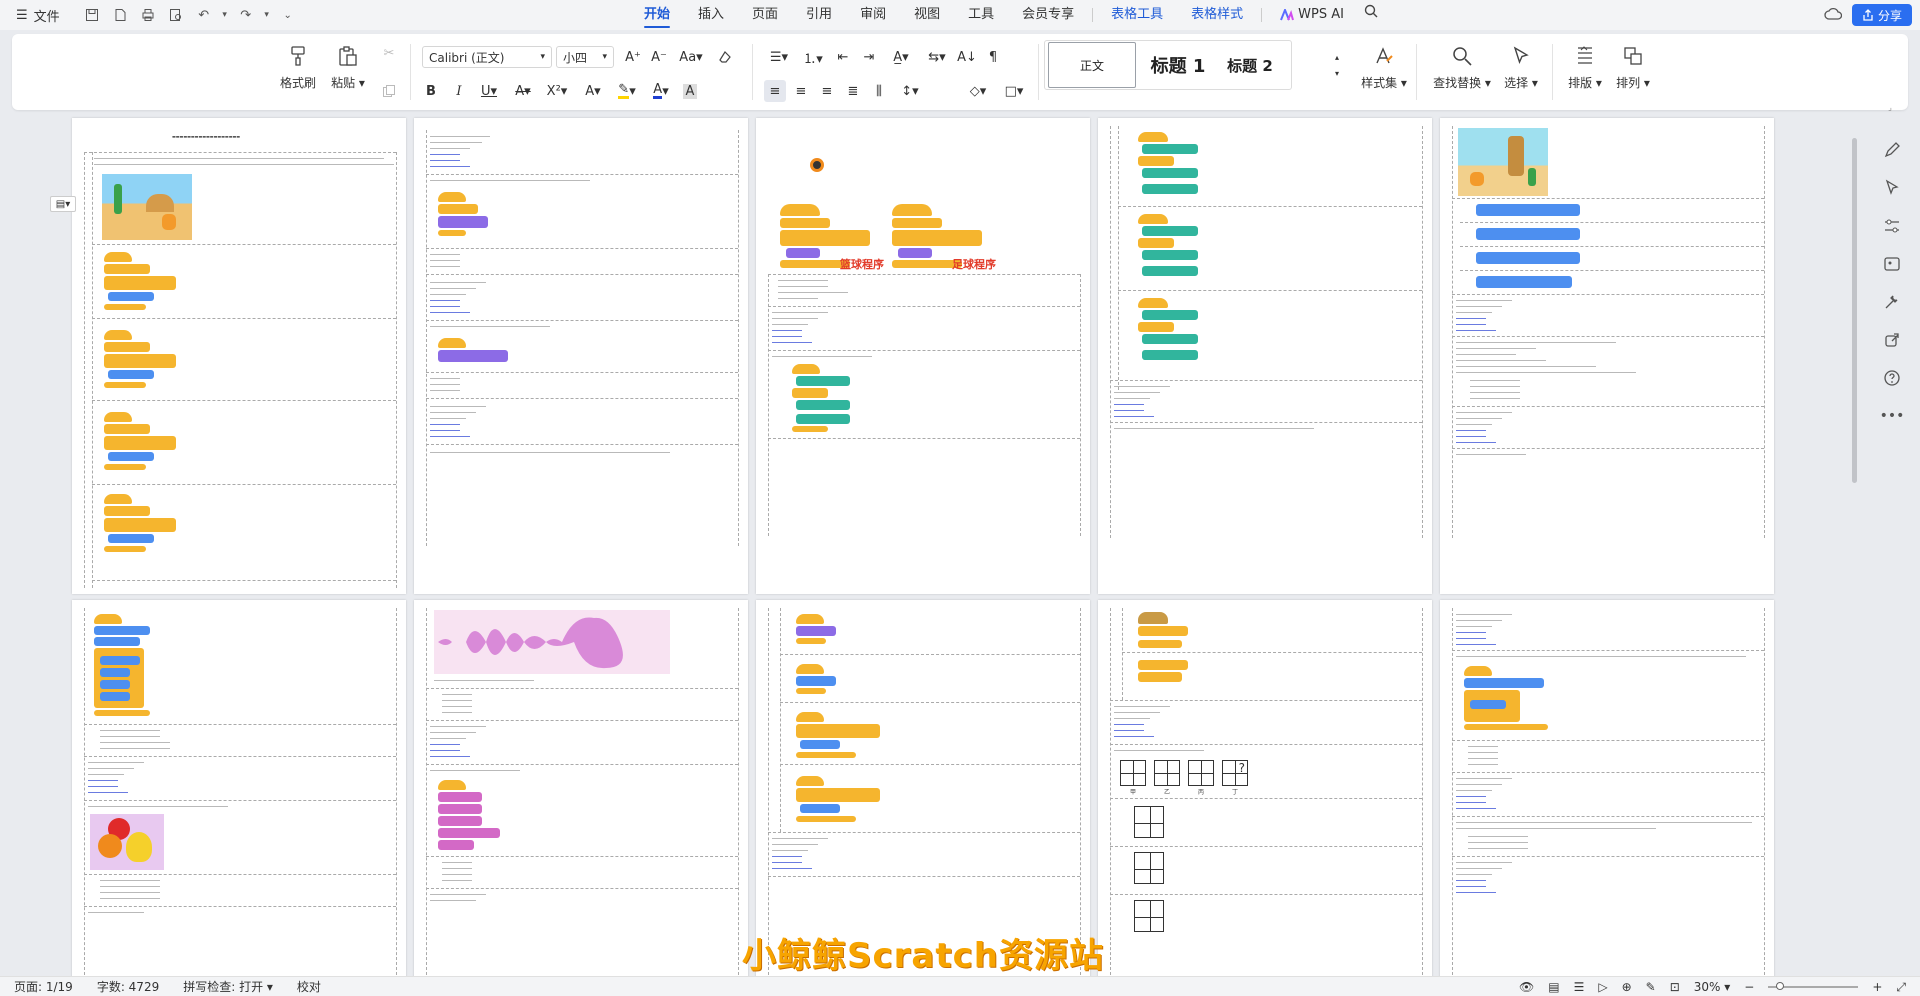 This screenshot has height=996, width=1920. What do you see at coordinates (389, 53) in the screenshot?
I see `cut-icon: ✂` at bounding box center [389, 53].